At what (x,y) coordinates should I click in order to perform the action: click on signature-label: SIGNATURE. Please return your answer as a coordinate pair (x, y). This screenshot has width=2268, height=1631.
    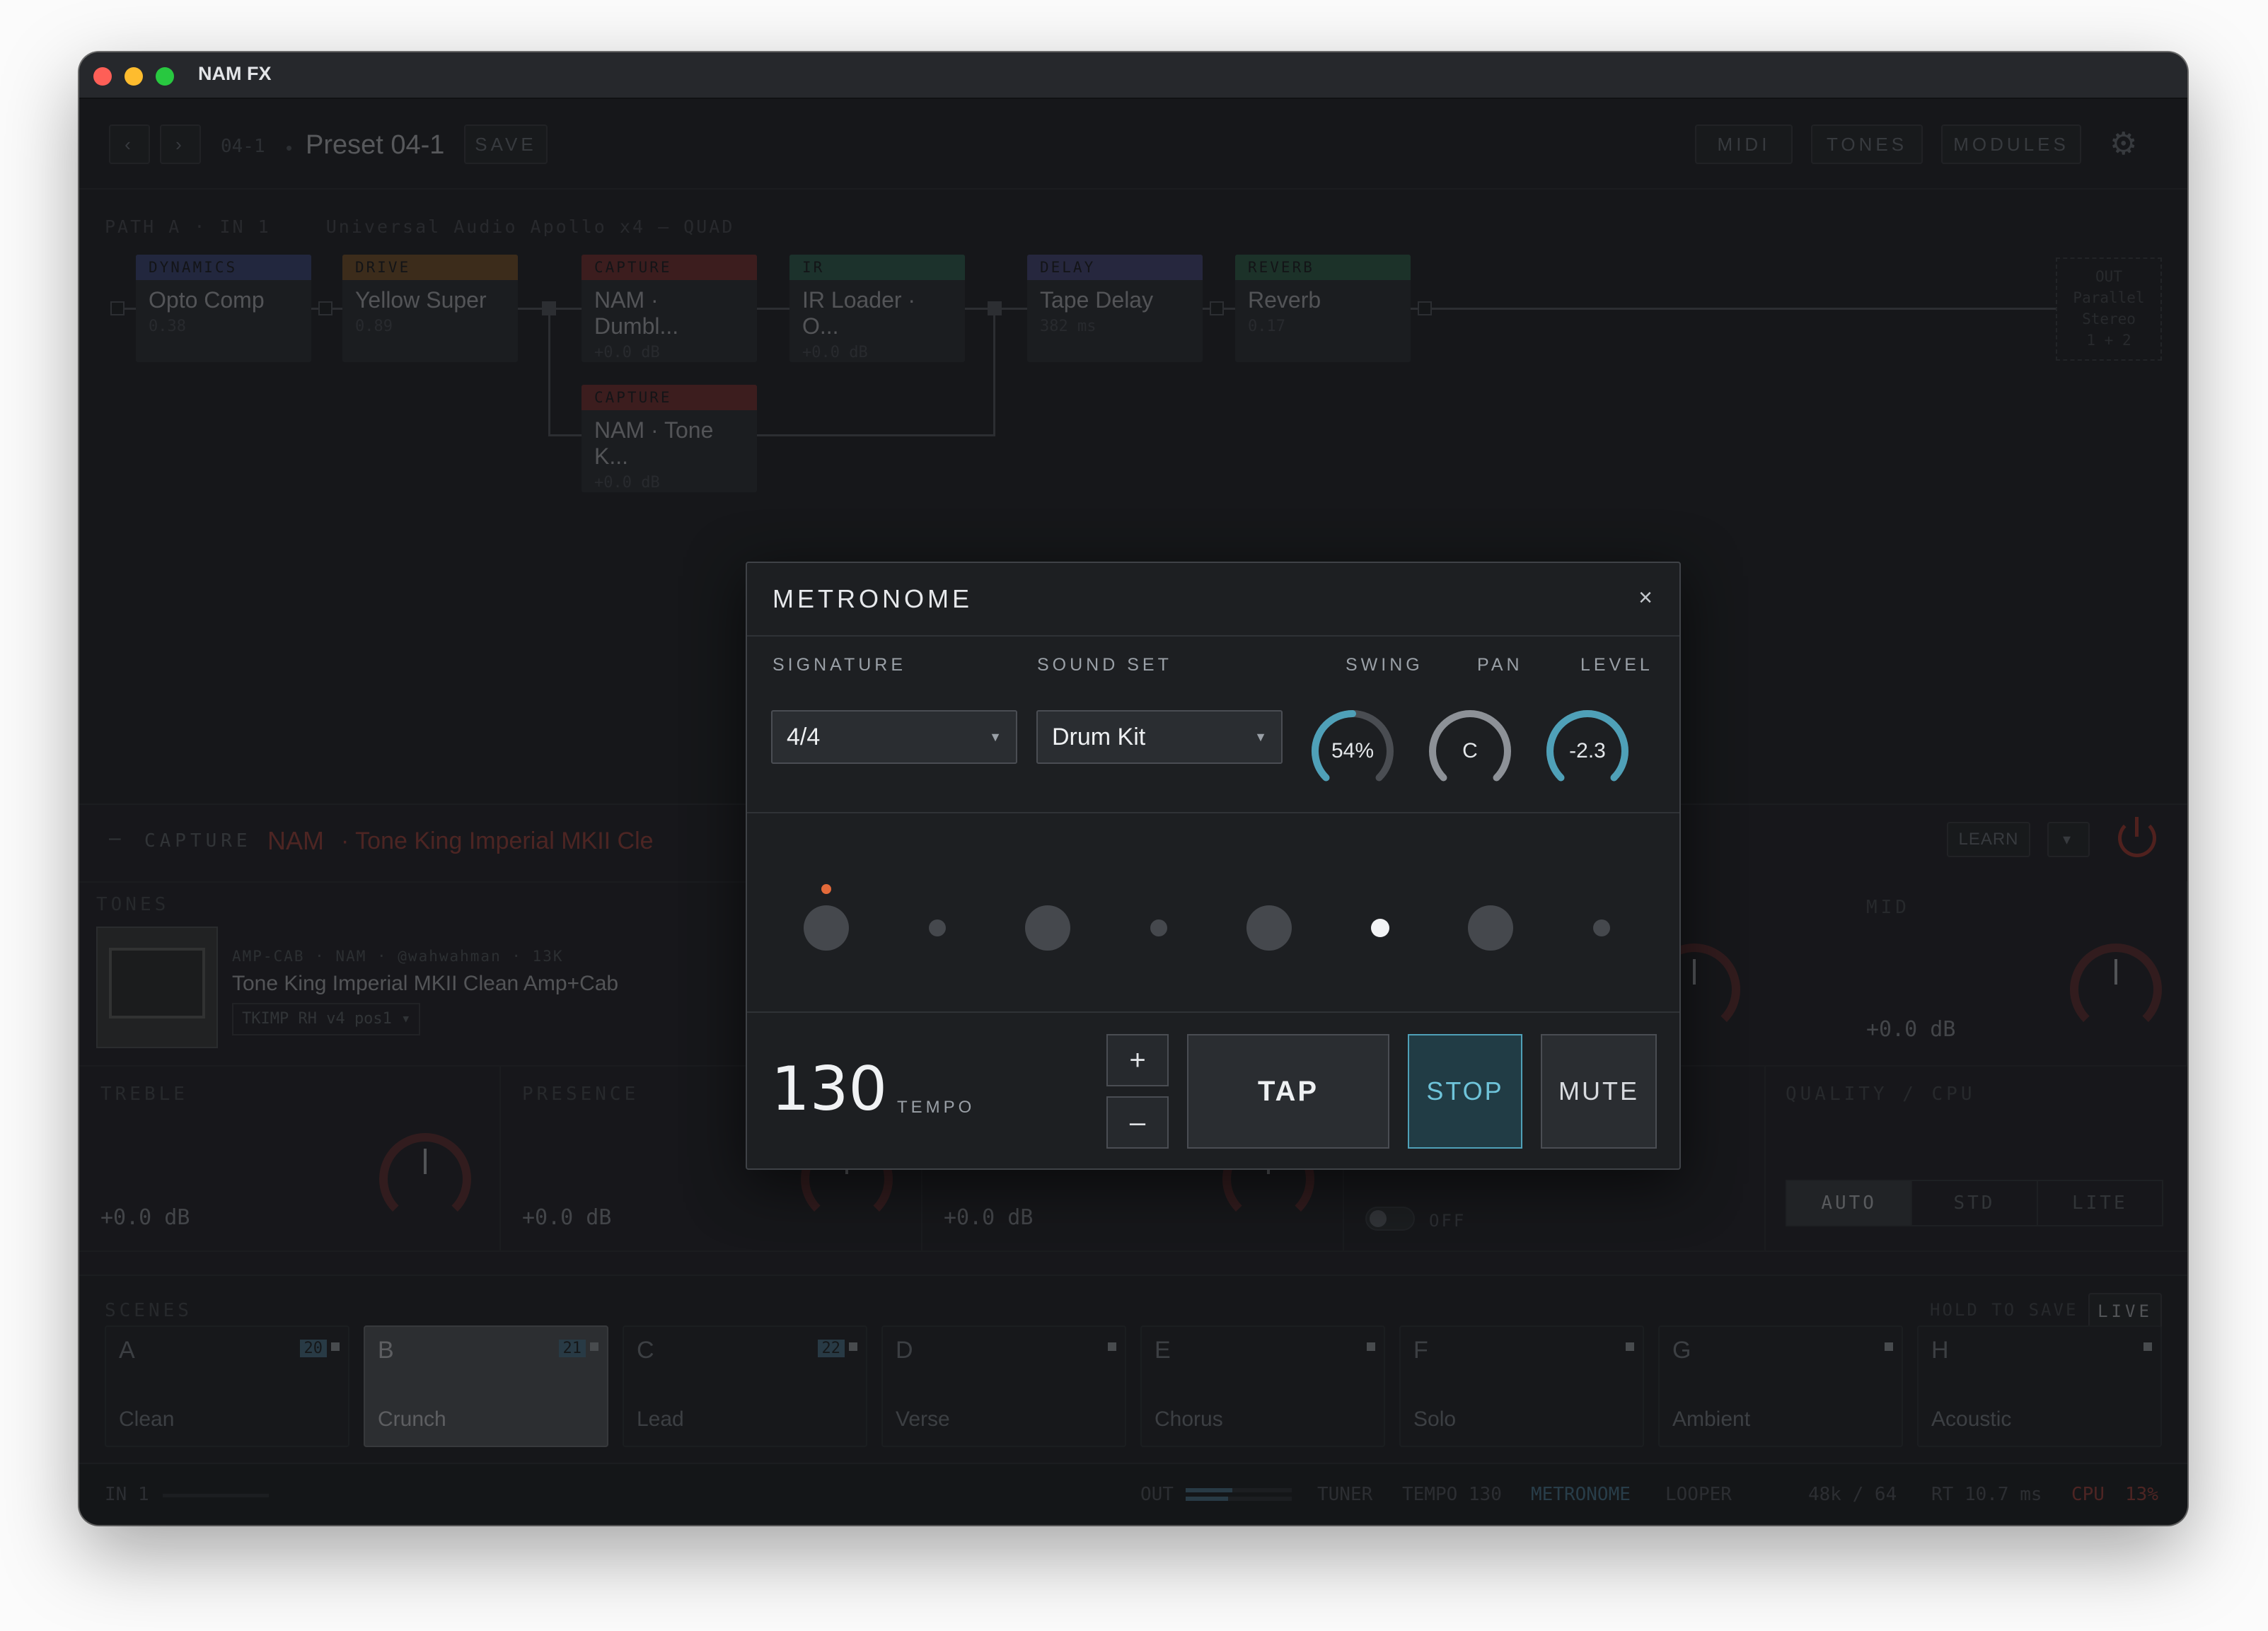
    Looking at the image, I should click on (839, 665).